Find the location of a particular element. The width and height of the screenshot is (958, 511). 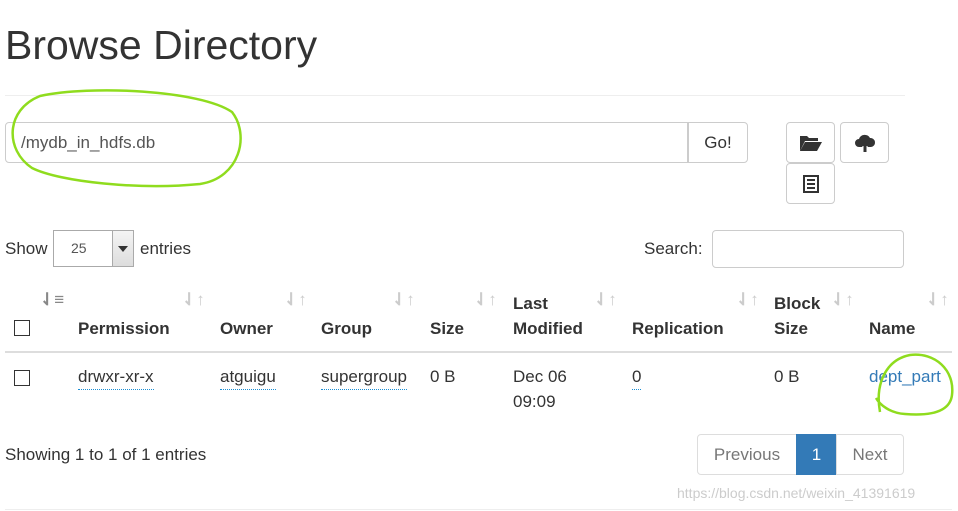

cloud-upload-icon is located at coordinates (864, 143).